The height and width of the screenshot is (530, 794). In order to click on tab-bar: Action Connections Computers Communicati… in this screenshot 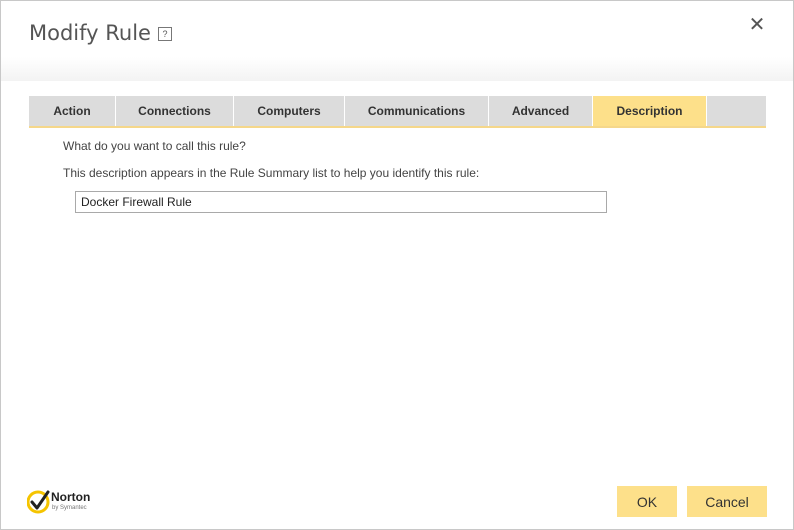, I will do `click(397, 111)`.